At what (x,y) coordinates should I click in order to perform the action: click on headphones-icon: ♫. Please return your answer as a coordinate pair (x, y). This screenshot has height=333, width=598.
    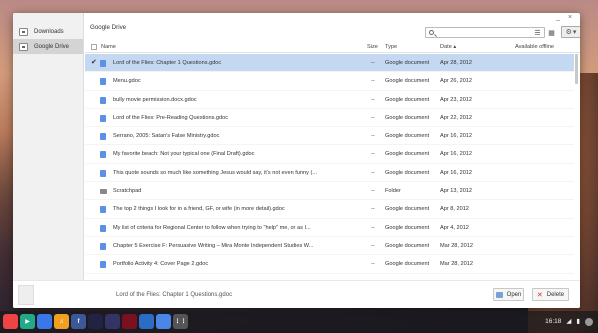
    Looking at the image, I should click on (61, 321).